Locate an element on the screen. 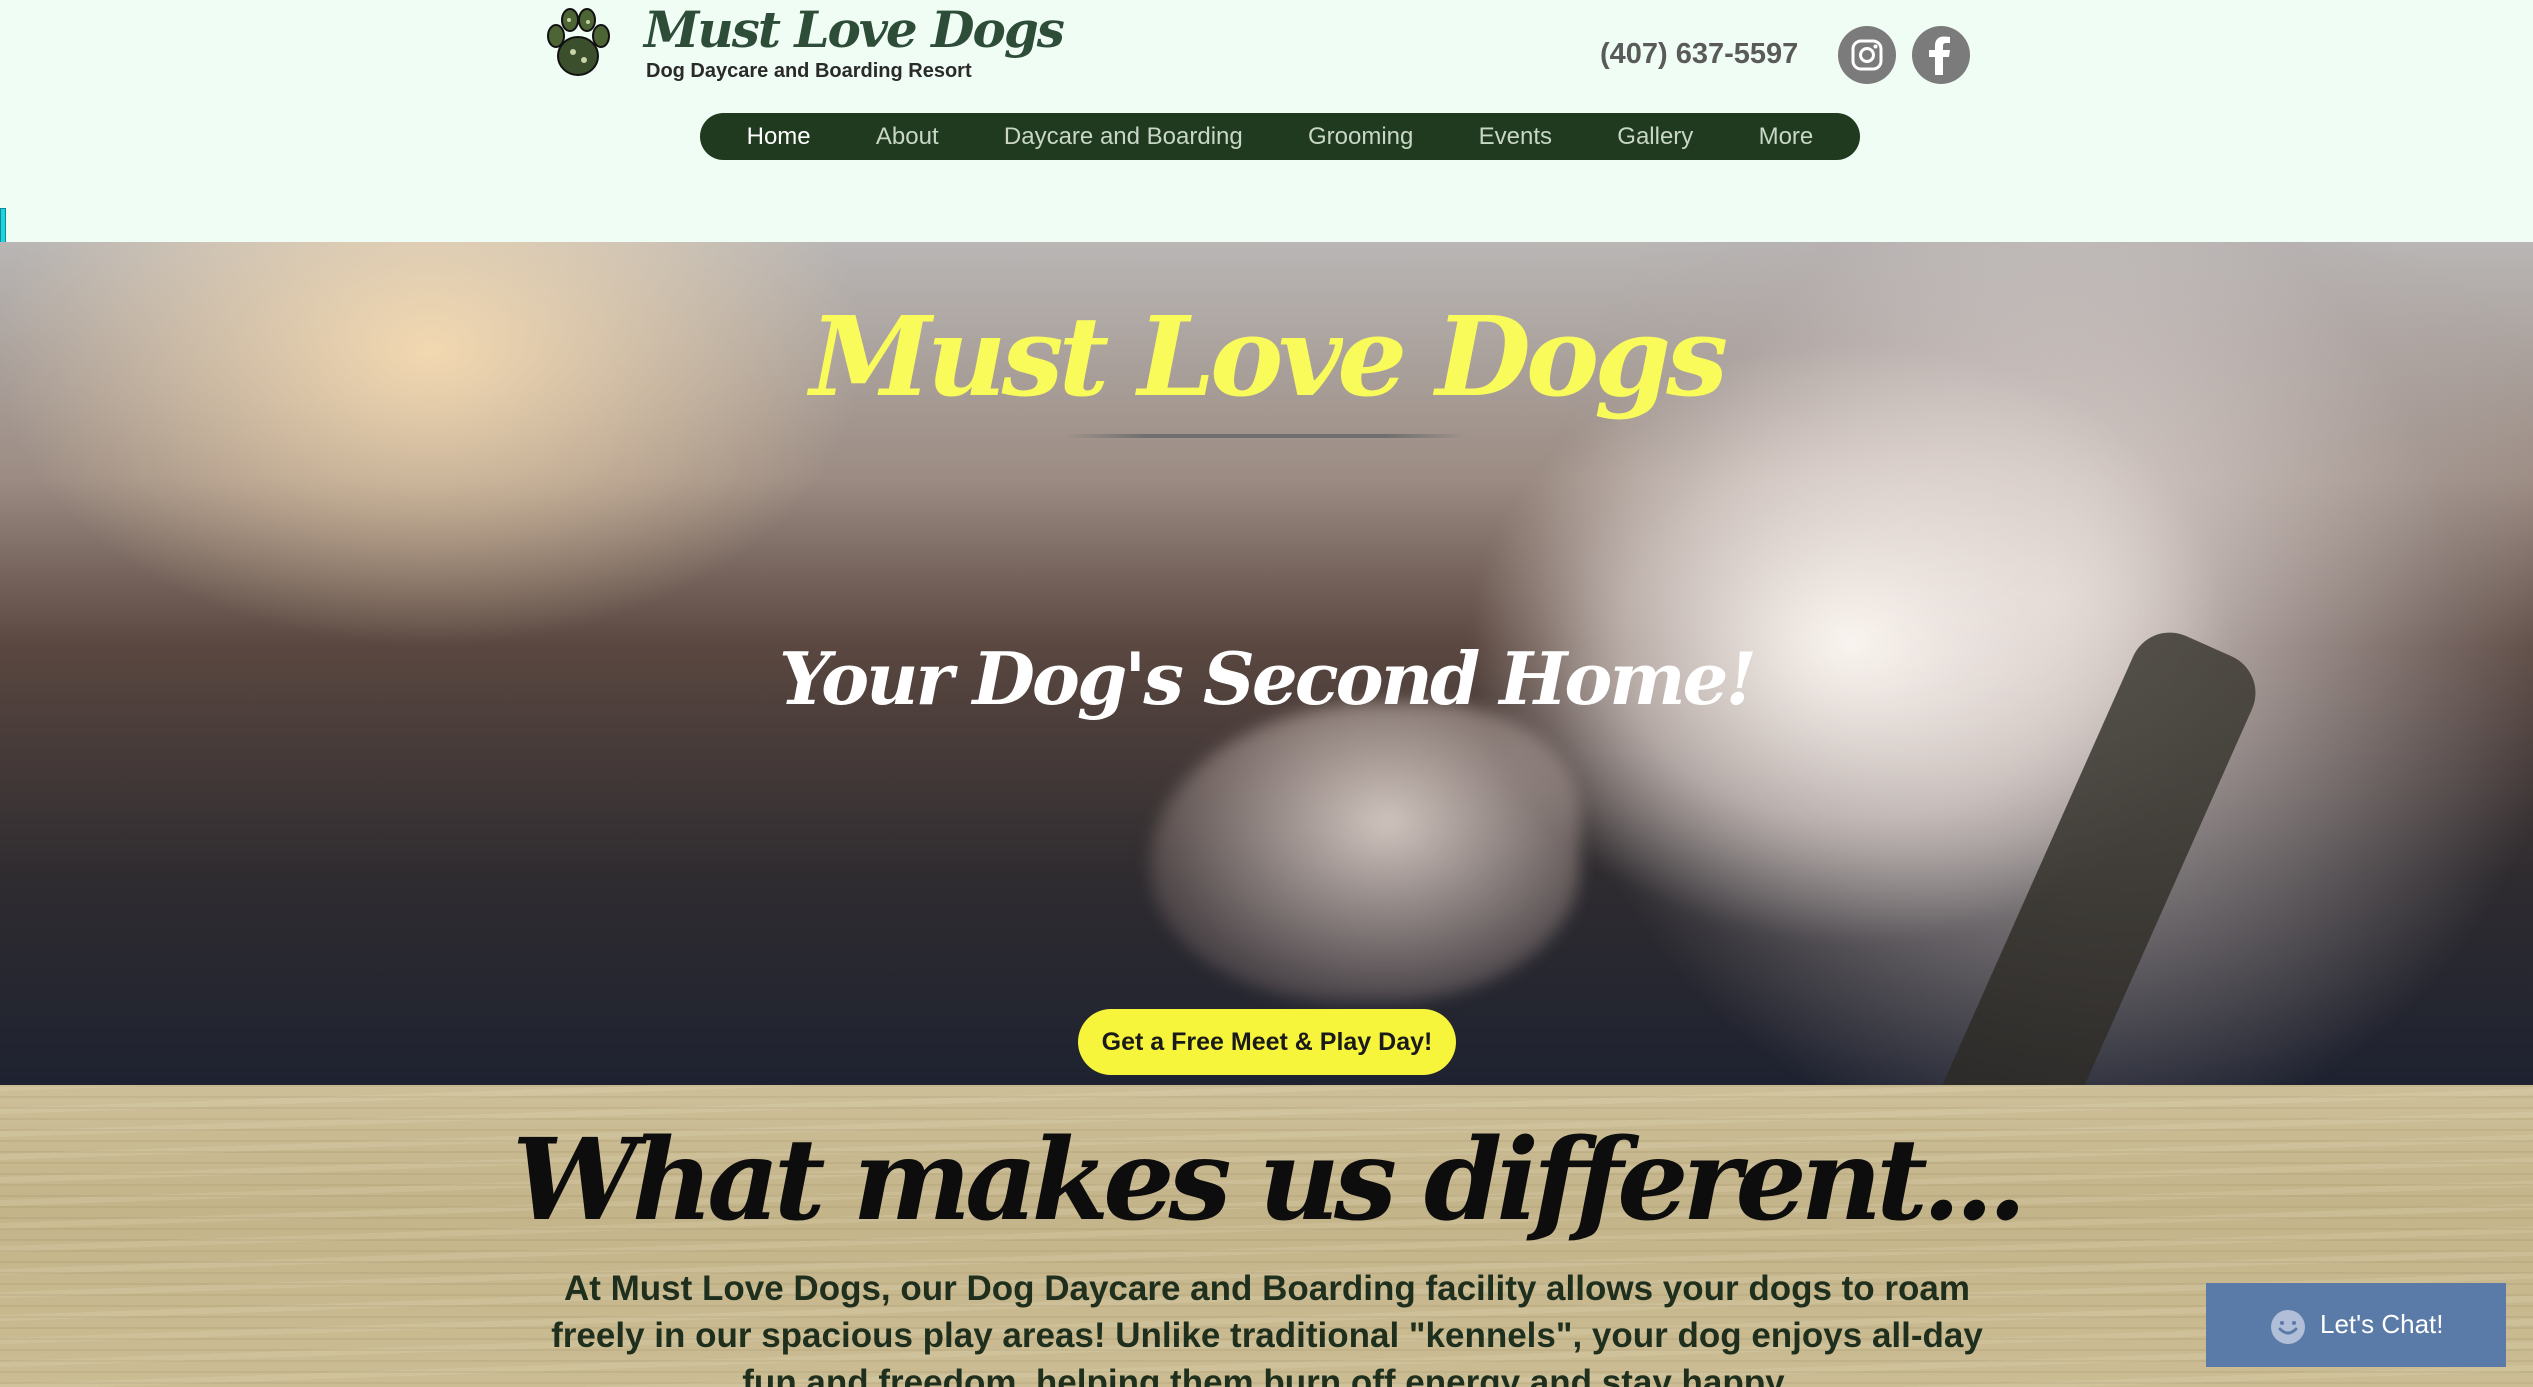  chat-label: Let's Chat! is located at coordinates (2382, 1324).